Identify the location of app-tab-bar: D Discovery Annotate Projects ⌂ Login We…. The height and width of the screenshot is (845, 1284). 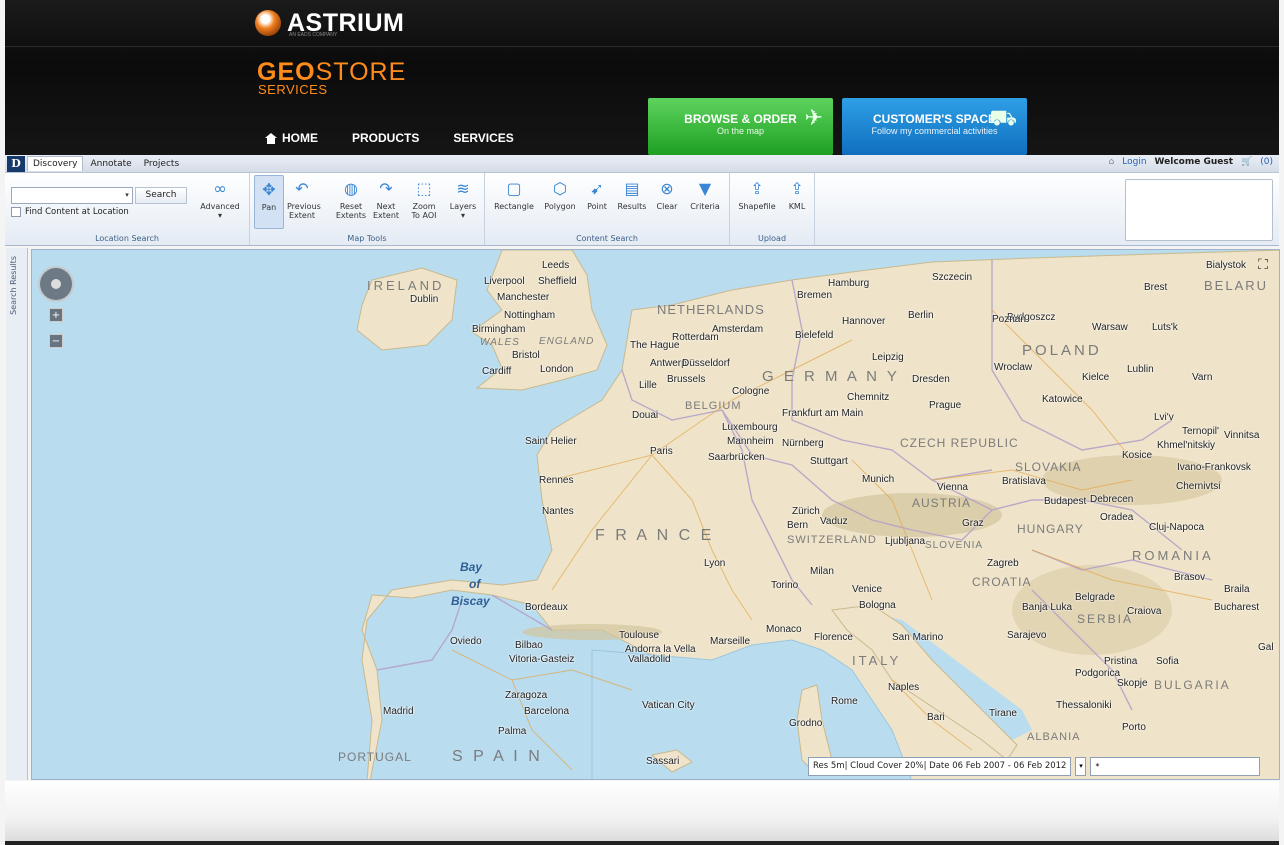
(642, 164).